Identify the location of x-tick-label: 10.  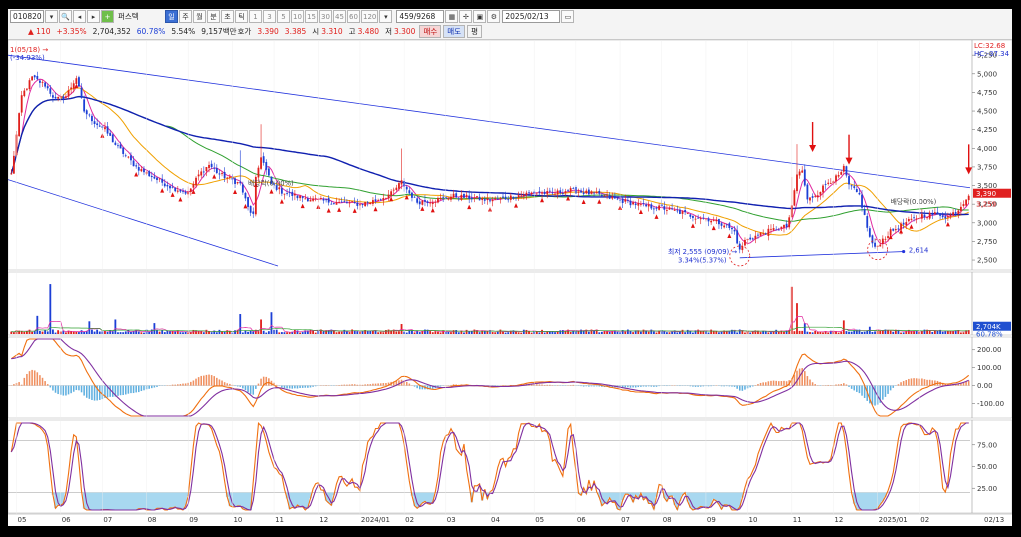
(753, 520).